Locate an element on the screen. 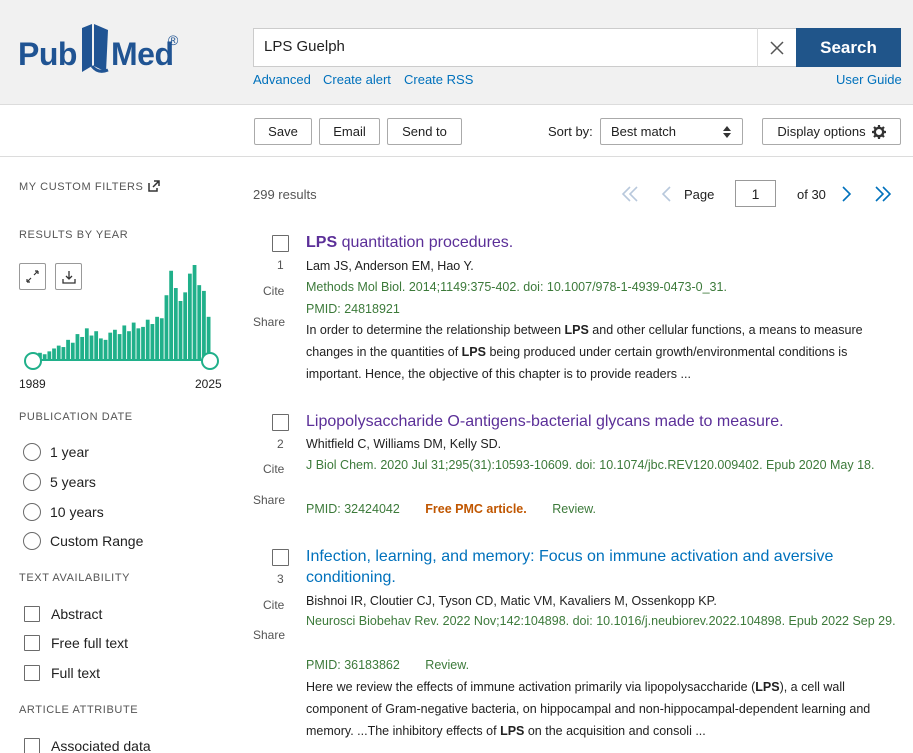  save-button: Save is located at coordinates (283, 131).